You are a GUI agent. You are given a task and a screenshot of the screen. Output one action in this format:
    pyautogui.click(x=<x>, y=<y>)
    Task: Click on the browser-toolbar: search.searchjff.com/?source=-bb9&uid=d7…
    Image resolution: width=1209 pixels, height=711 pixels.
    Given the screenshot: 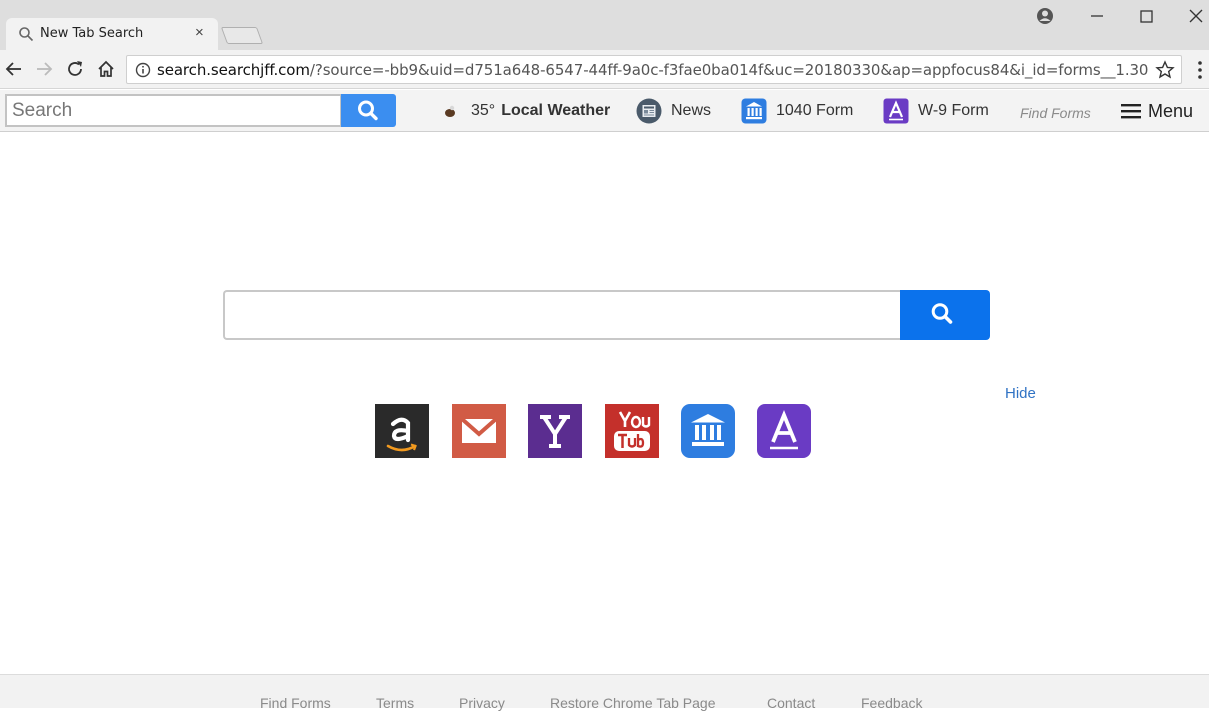 What is the action you would take?
    pyautogui.click(x=604, y=69)
    